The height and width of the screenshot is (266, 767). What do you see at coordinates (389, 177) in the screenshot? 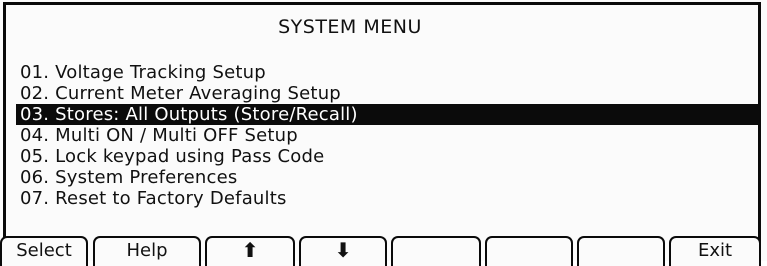
I see `menu-item-system-preferences: 06. System Preferences` at bounding box center [389, 177].